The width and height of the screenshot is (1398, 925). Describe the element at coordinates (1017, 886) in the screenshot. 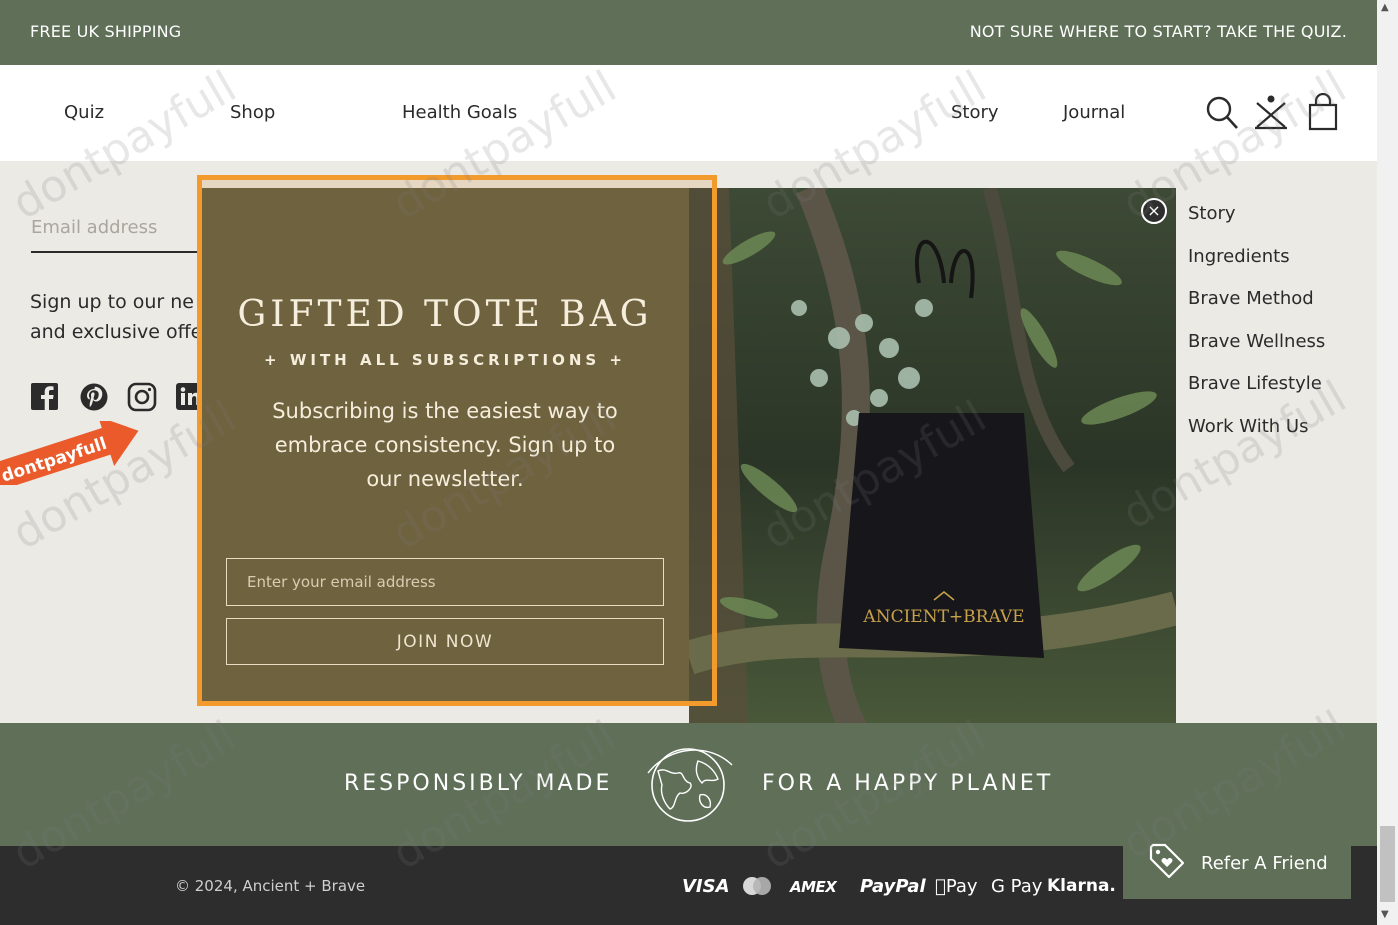

I see `google-pay-icon: G Pay` at that location.